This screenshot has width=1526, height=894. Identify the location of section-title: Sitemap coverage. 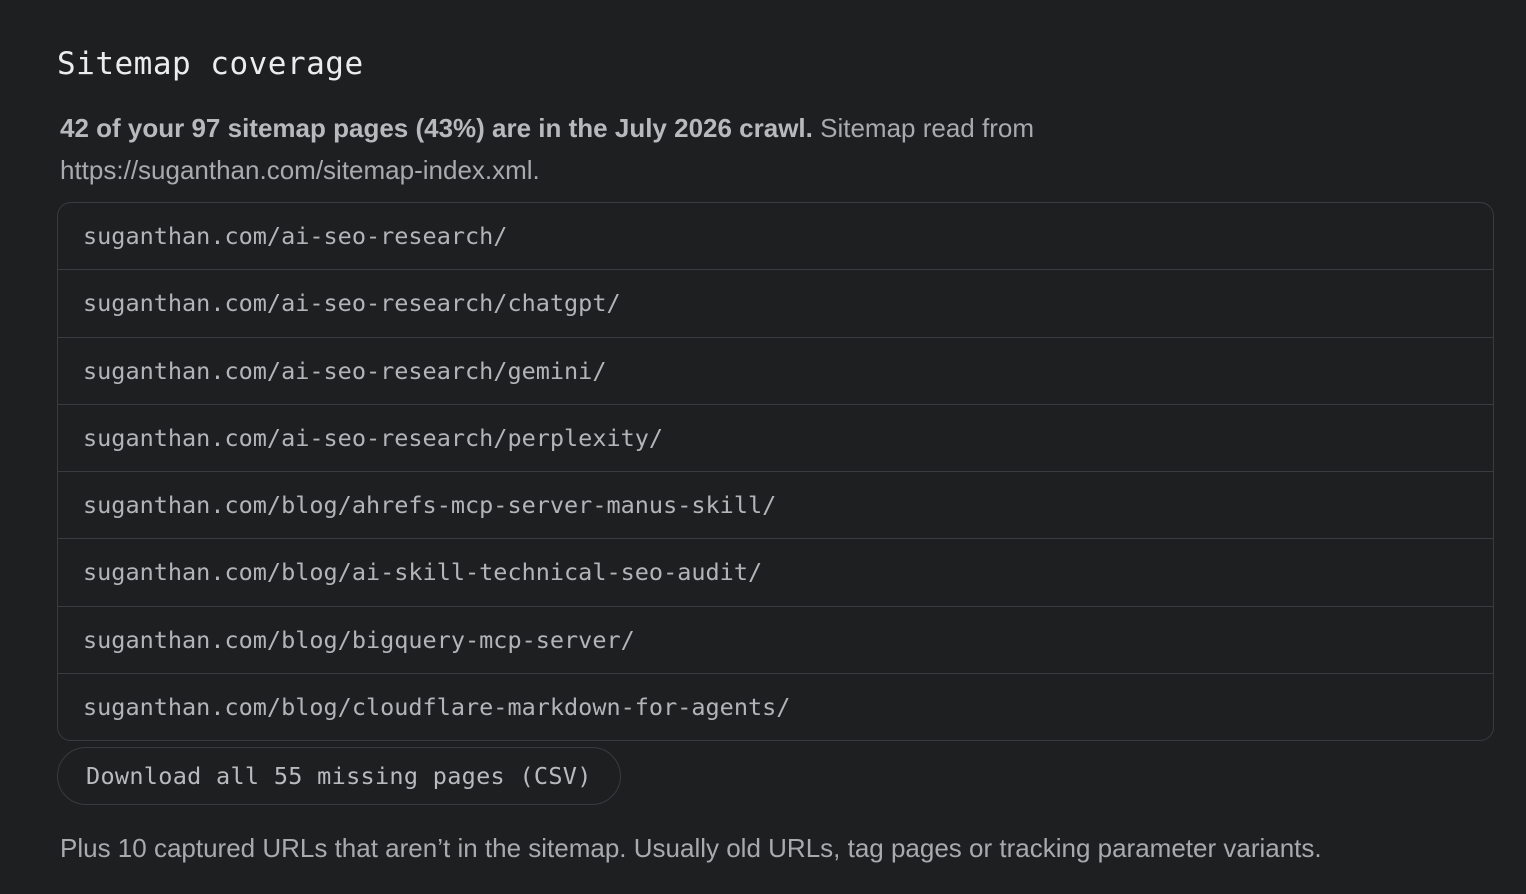
(210, 64).